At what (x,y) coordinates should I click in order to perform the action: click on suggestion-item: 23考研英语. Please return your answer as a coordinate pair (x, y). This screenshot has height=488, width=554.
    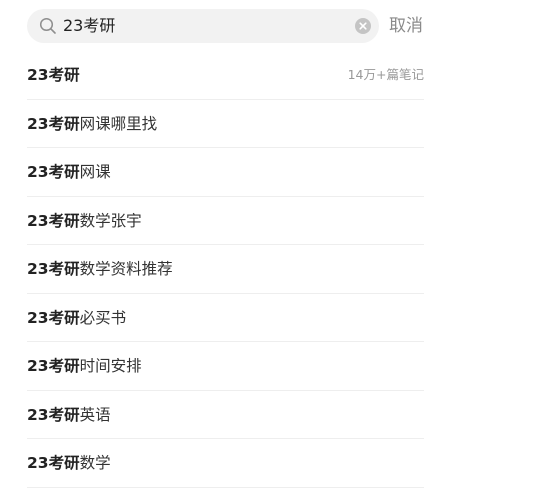
    Looking at the image, I should click on (225, 415).